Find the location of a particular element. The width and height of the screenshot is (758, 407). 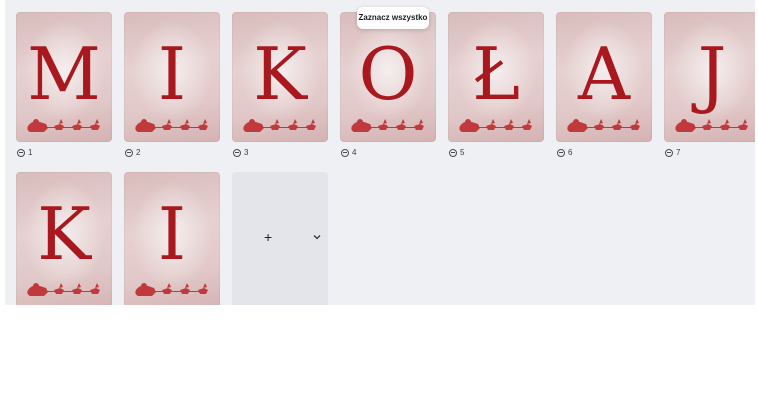

page-thumbnail-1: M is located at coordinates (64, 77).